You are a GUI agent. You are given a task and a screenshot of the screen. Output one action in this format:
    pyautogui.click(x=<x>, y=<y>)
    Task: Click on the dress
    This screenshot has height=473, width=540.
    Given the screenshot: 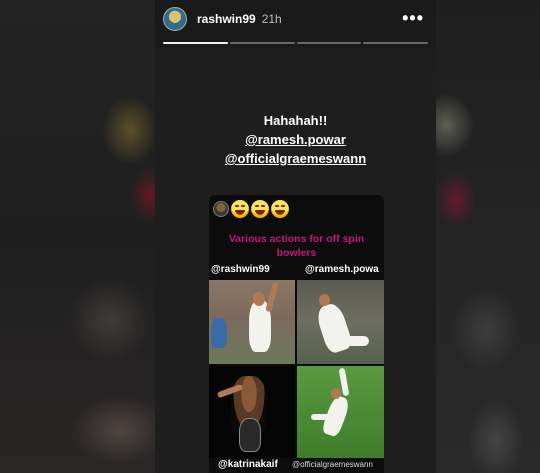 What is the action you would take?
    pyautogui.click(x=250, y=435)
    